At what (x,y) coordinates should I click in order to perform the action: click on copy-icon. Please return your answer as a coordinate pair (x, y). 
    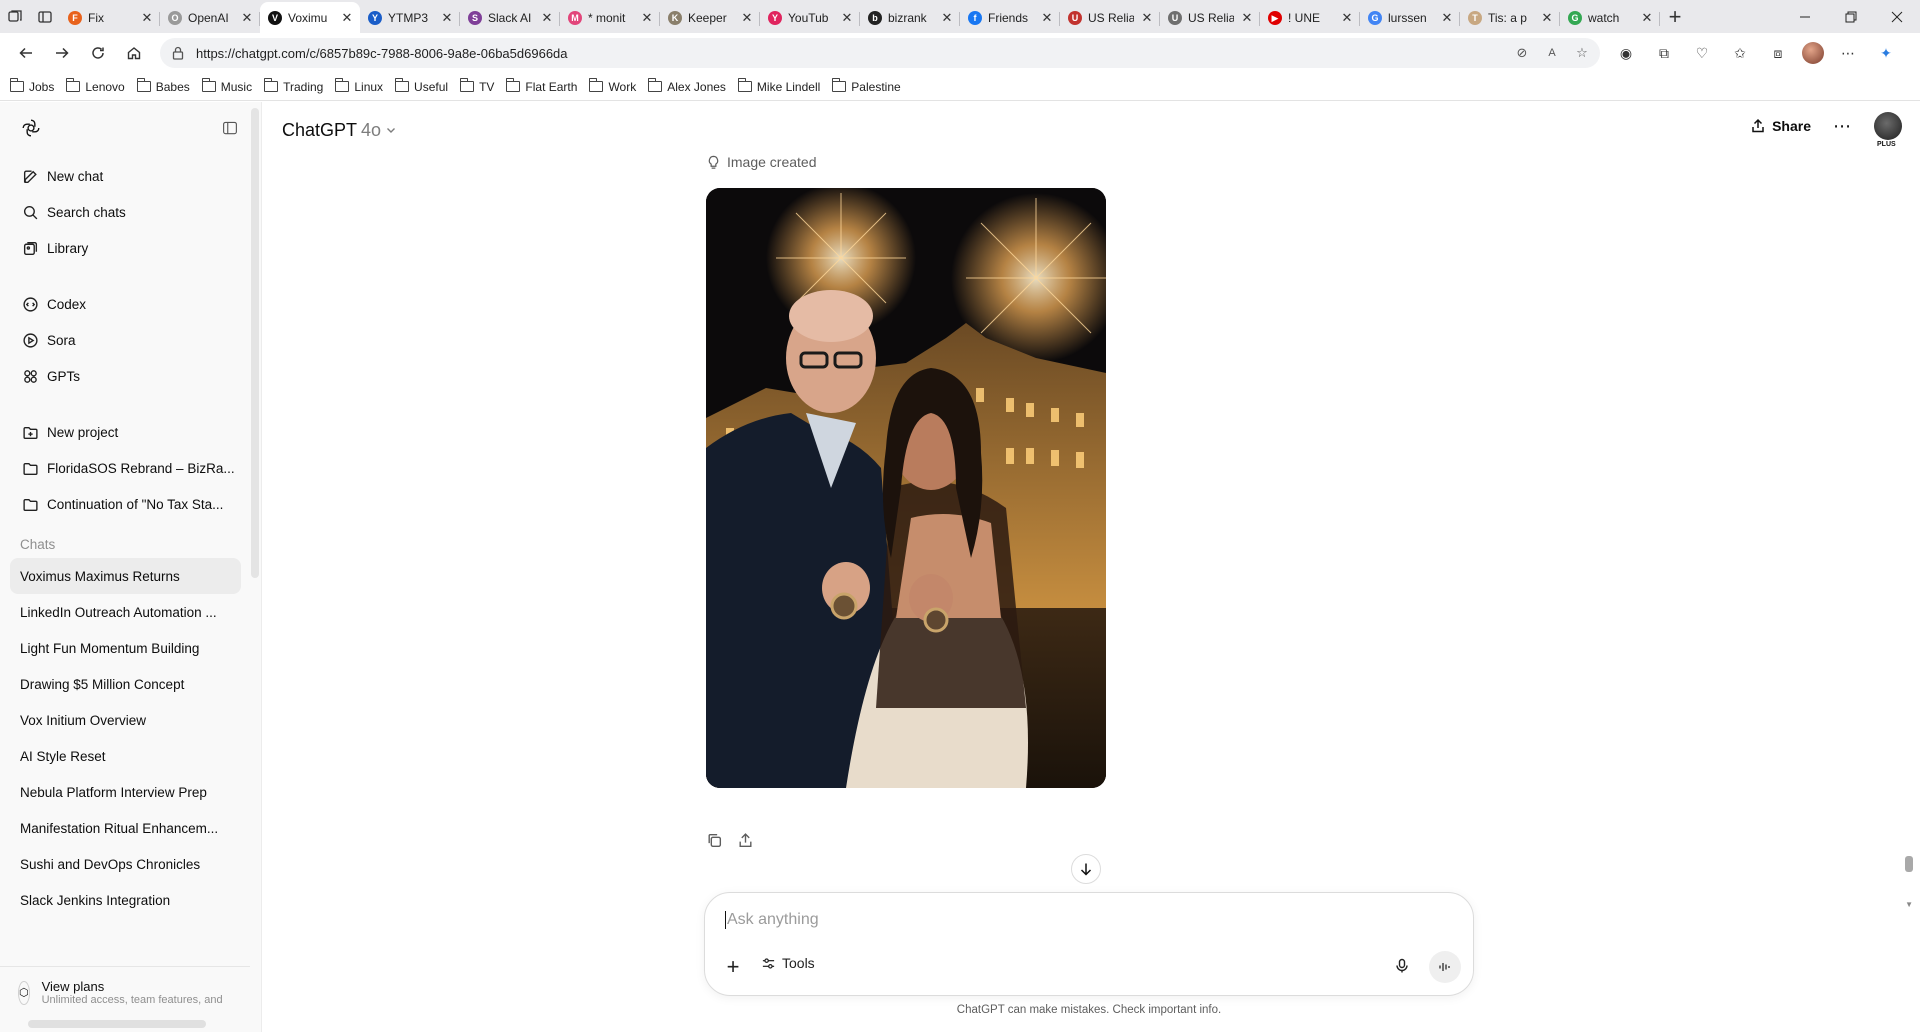
    Looking at the image, I should click on (714, 843).